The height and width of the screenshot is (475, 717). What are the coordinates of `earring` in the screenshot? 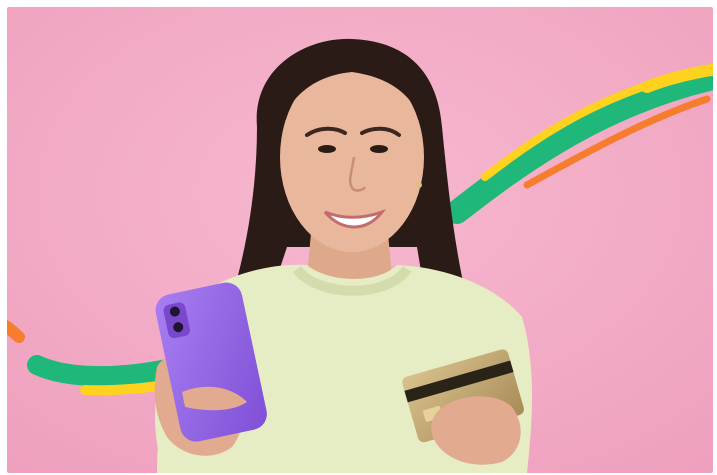 It's located at (419, 185).